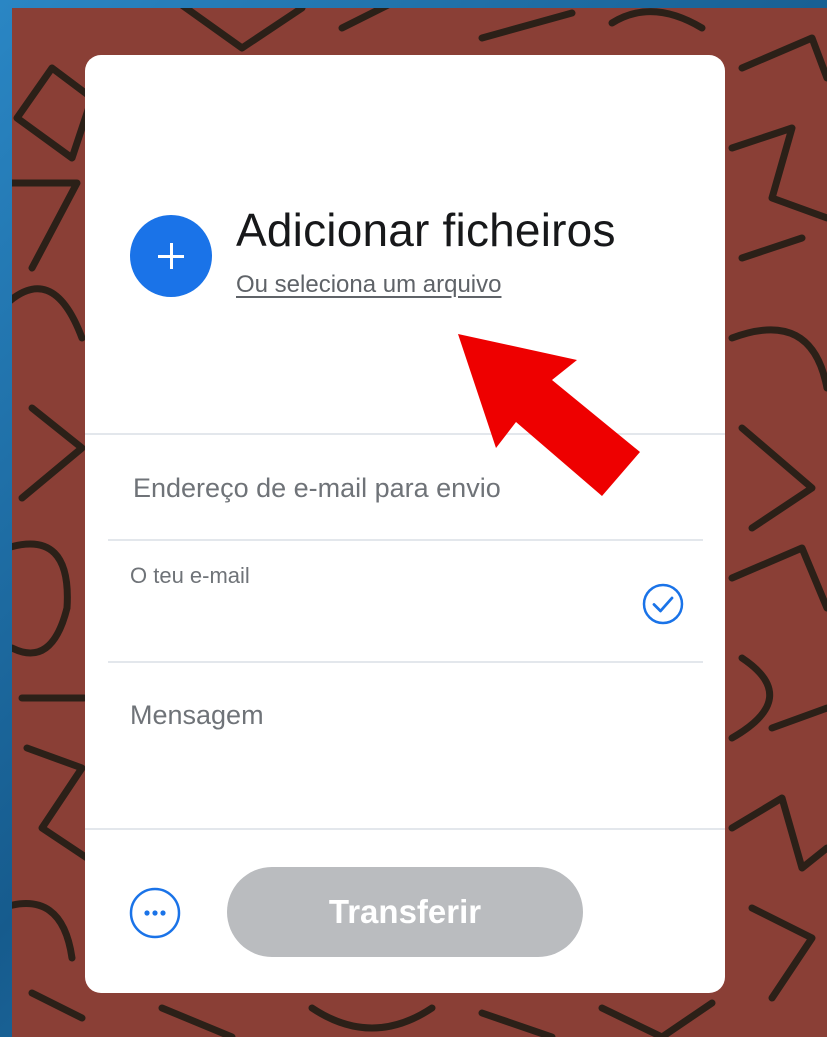 The width and height of the screenshot is (827, 1037). I want to click on add-files-button, so click(171, 256).